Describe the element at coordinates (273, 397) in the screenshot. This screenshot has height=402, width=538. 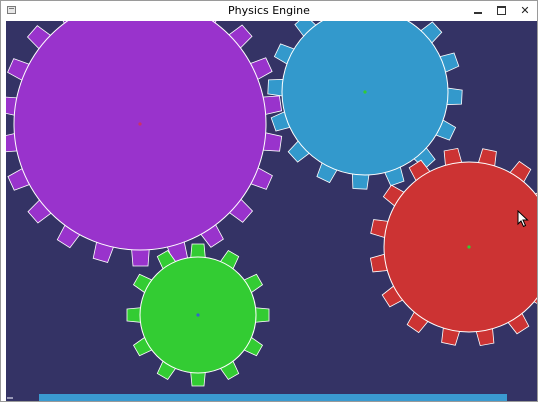
I see `ground-platform` at that location.